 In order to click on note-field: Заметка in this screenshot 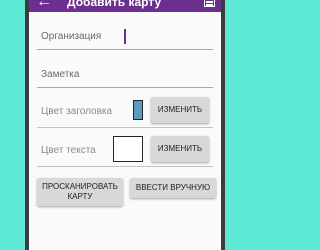, I will do `click(125, 75)`.